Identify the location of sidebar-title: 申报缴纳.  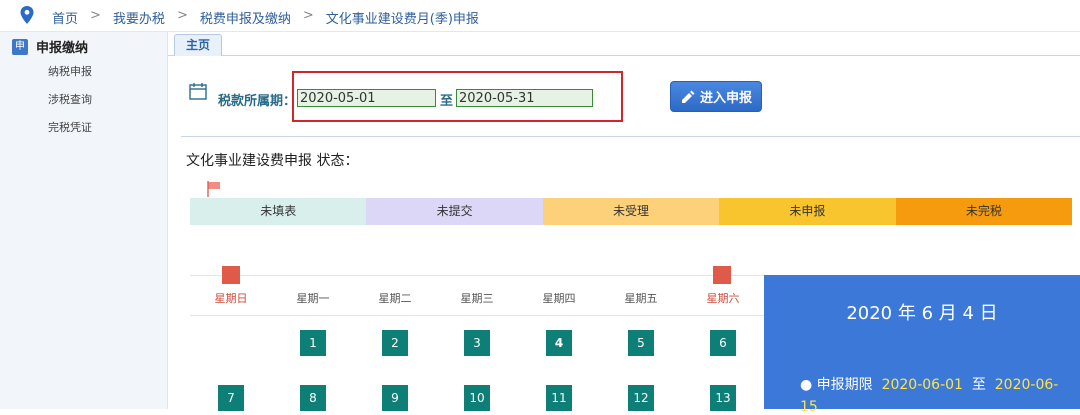
(62, 48).